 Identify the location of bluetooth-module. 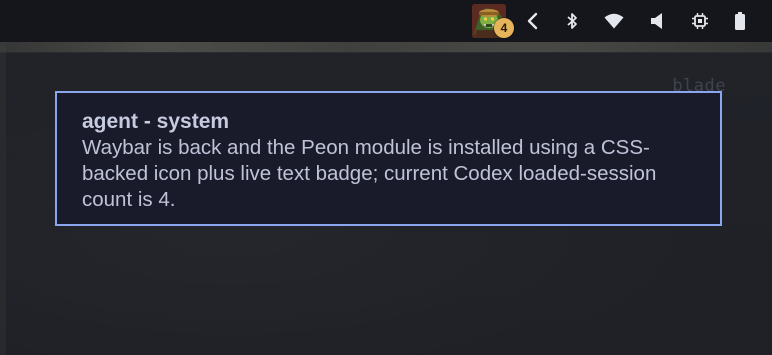
(572, 21).